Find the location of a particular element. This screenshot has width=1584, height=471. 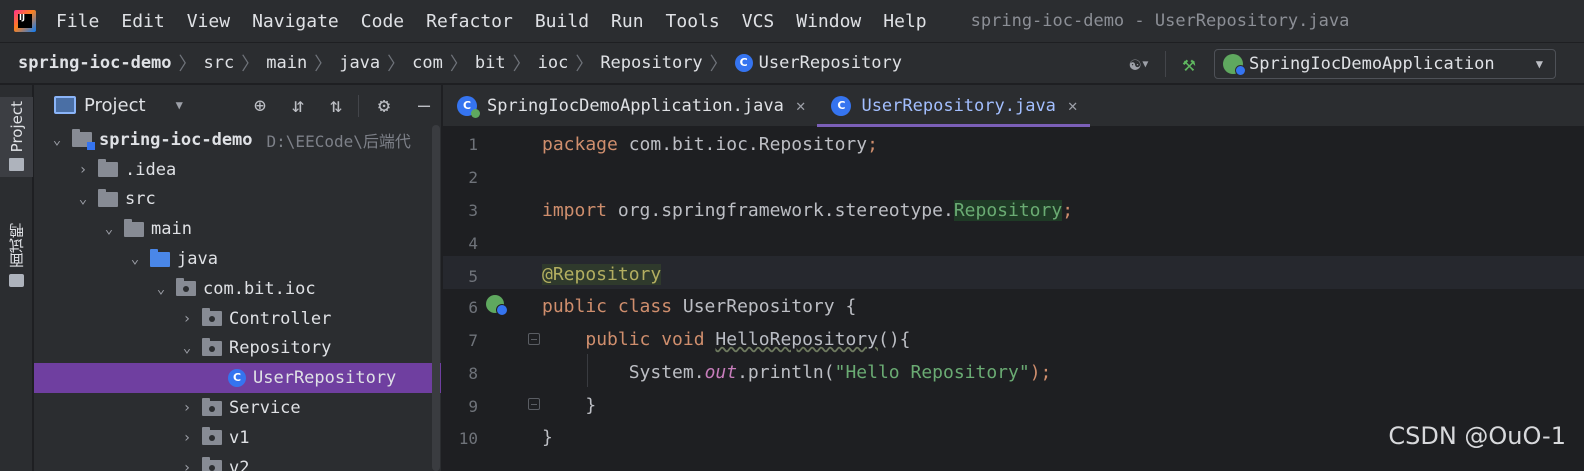

menu-tools: Tools is located at coordinates (693, 21).